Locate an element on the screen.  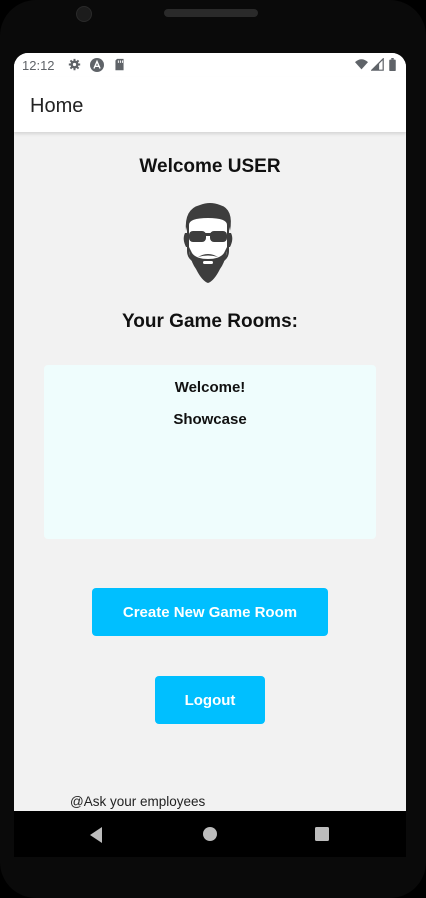
rooms-heading: Your Game Rooms: is located at coordinates (210, 321).